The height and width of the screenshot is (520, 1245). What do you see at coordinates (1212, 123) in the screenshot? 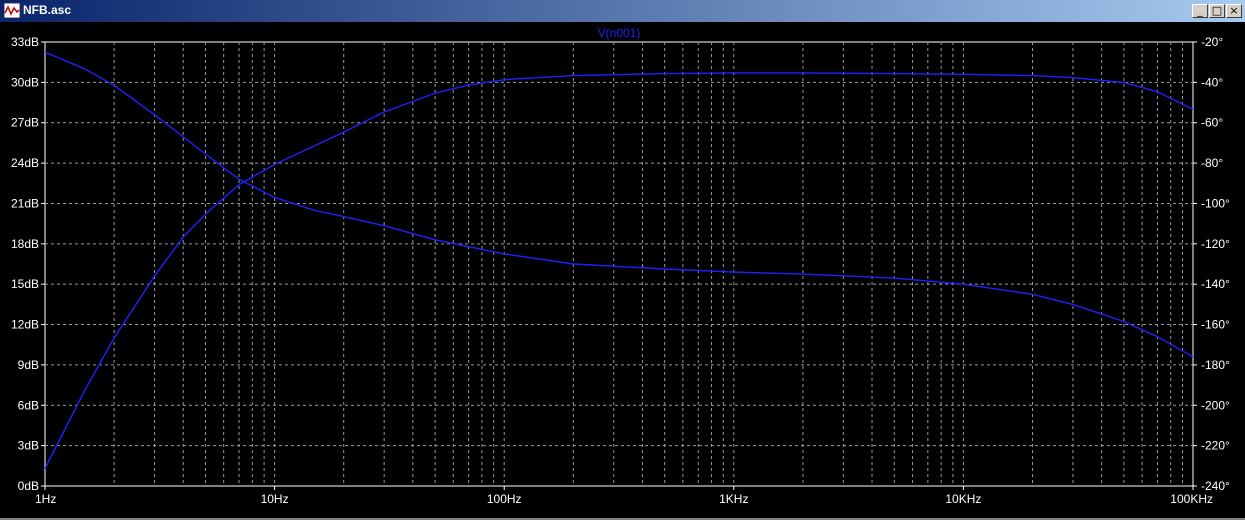
I see `y-right-tick-label: -60°` at bounding box center [1212, 123].